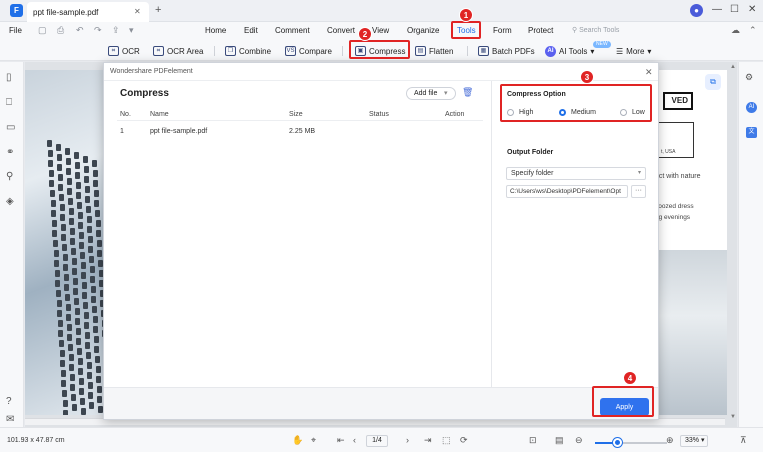 The height and width of the screenshot is (452, 763). I want to click on layers-icon: ◈, so click(10, 201).